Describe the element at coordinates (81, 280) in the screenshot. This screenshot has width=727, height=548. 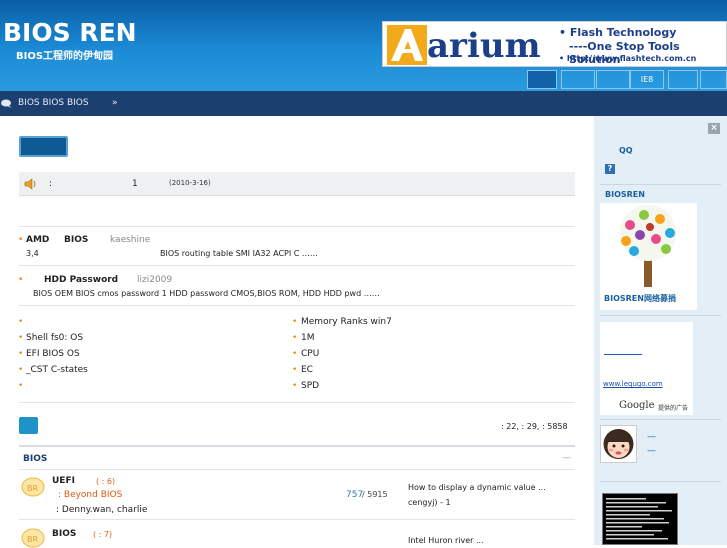
I see `hot-post-2-title: HDD Password` at that location.